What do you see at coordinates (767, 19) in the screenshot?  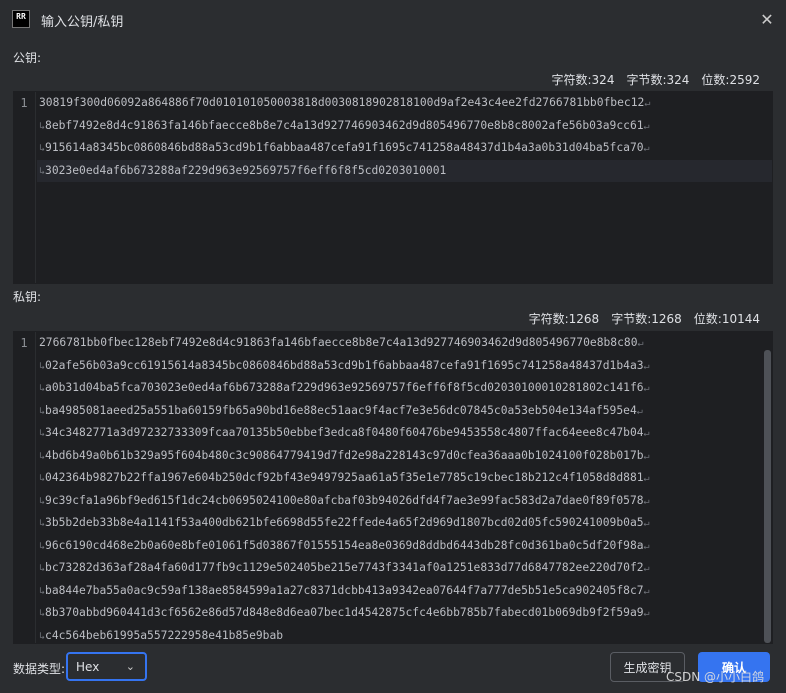 I see `close-icon: ✕` at bounding box center [767, 19].